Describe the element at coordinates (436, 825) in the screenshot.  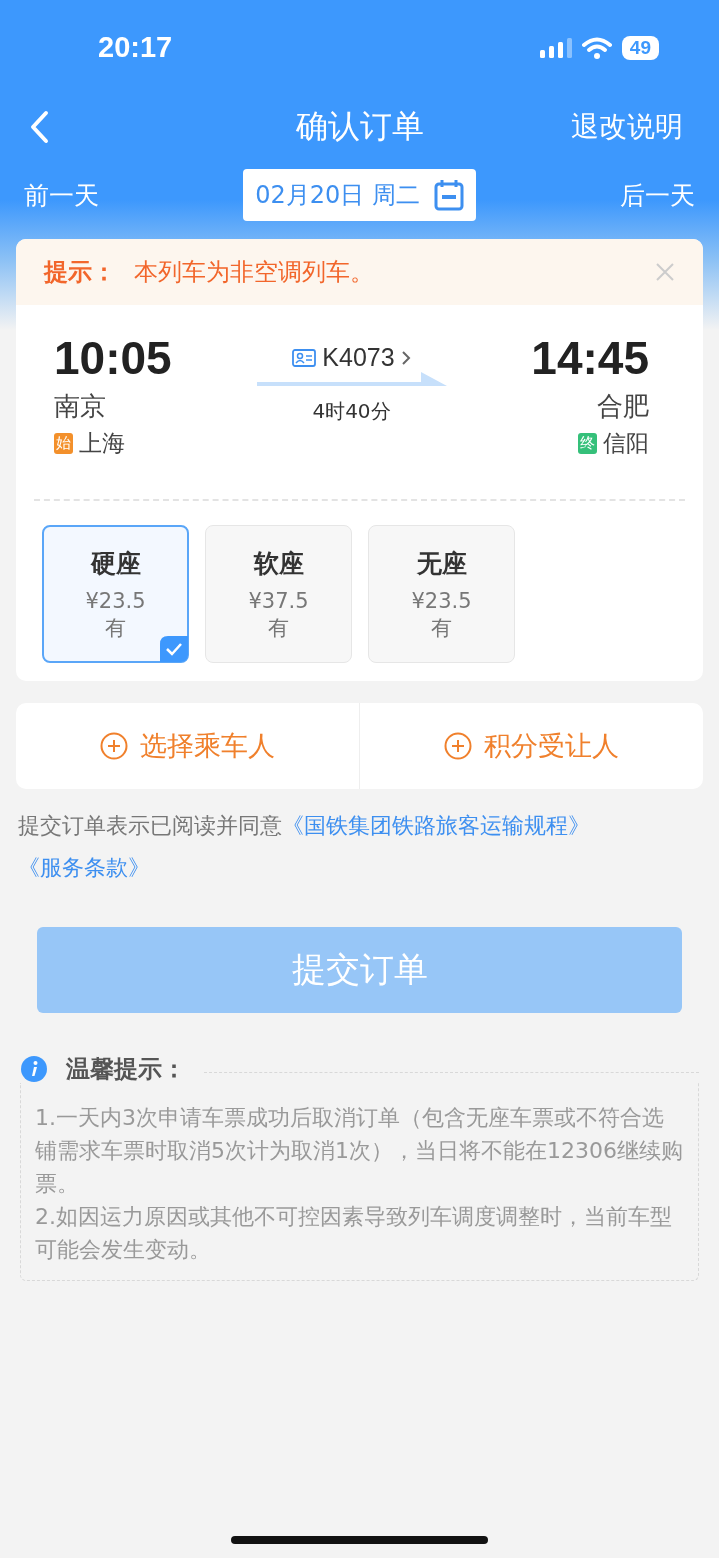
I see `terms-link: 《国铁集团铁路旅客运输规程》` at that location.